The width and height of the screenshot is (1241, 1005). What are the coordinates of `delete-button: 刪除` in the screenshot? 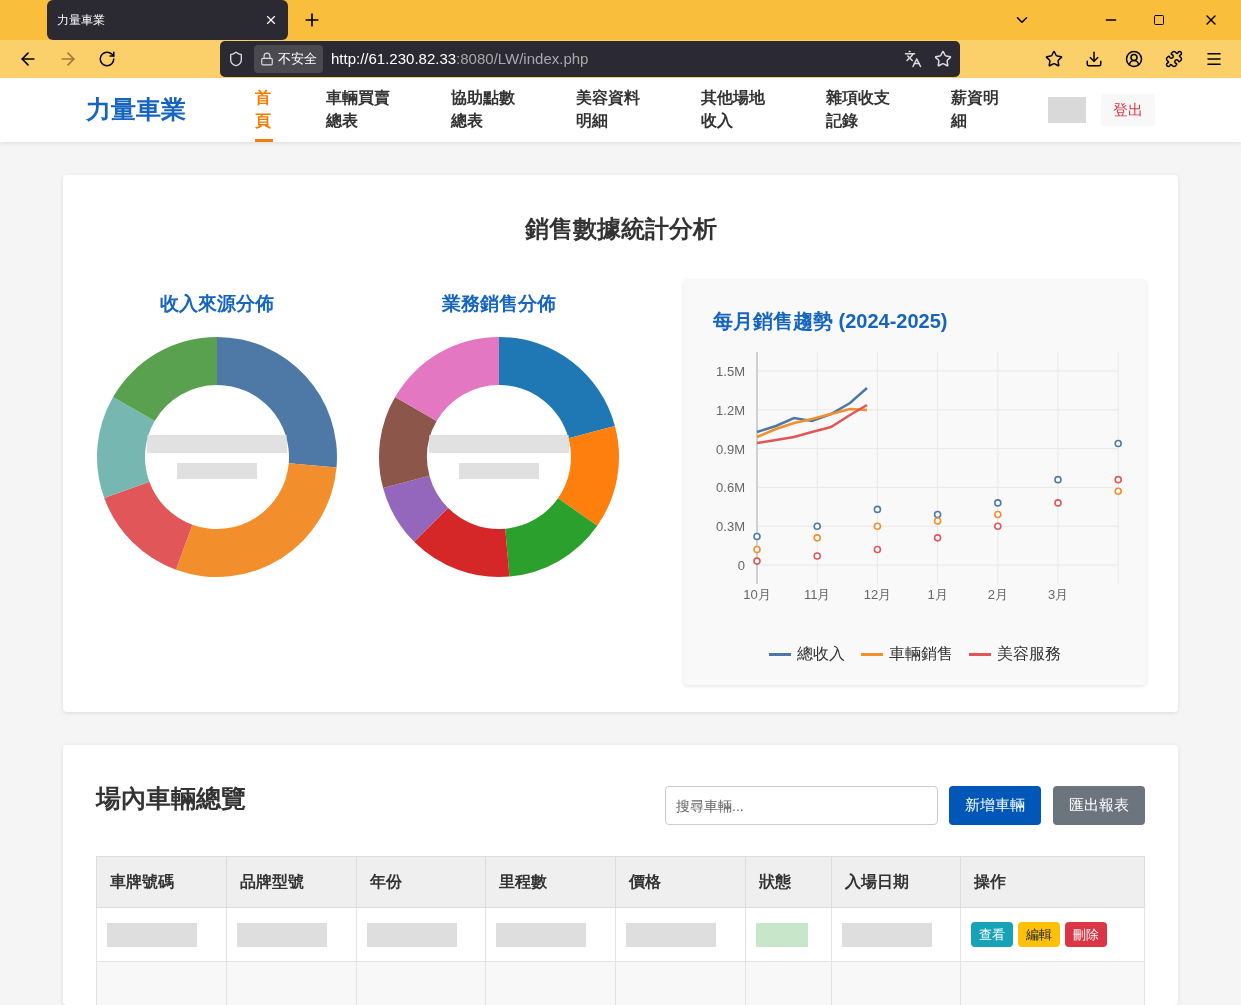 It's located at (1086, 934).